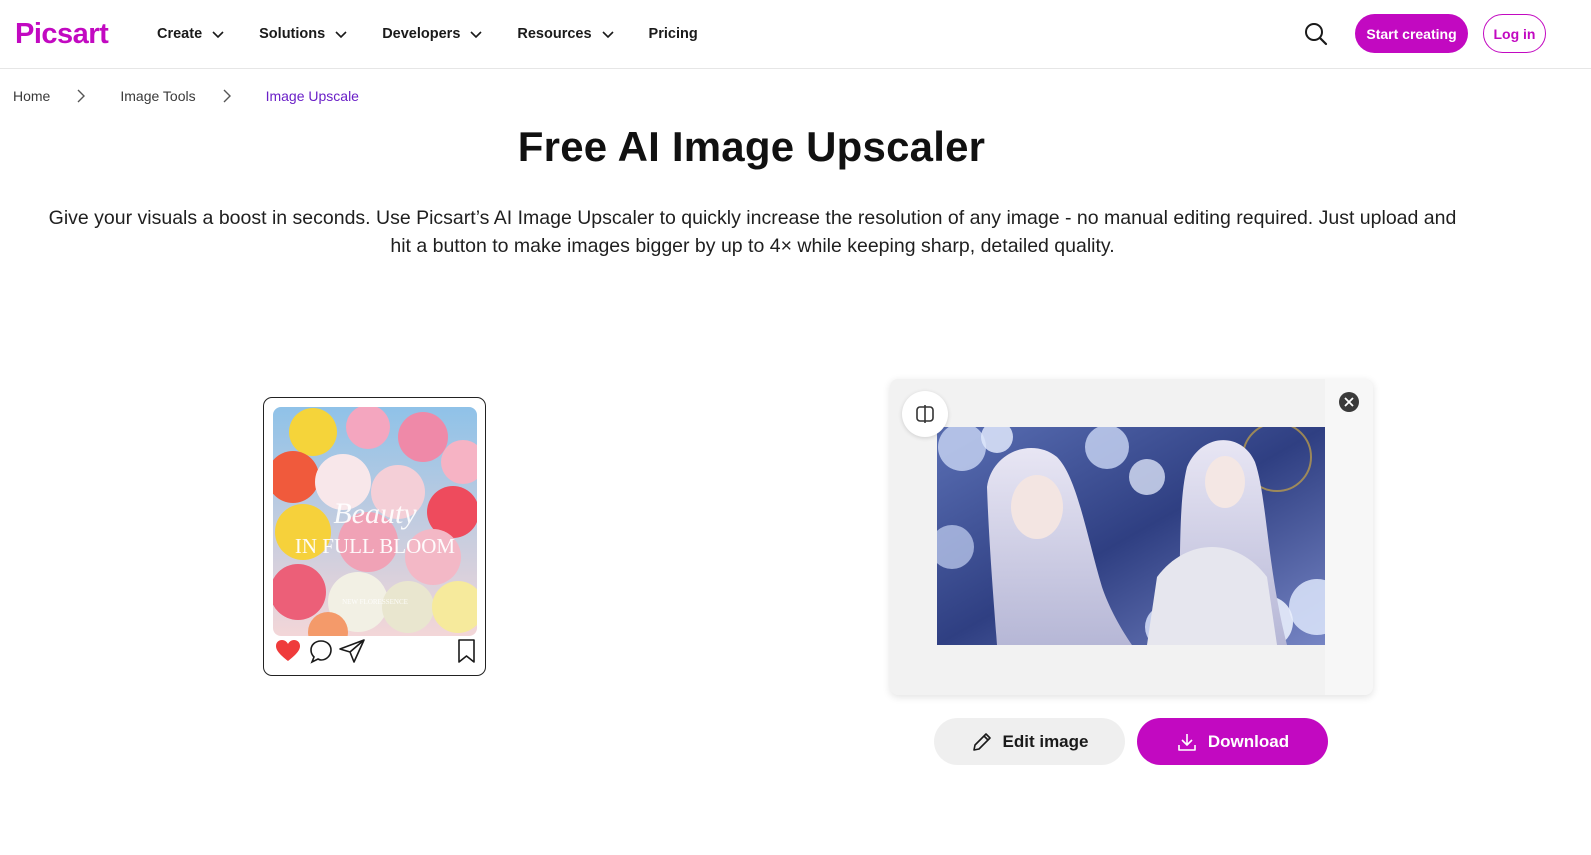 This screenshot has height=855, width=1591. I want to click on svg-text: Picsart, so click(62, 34).